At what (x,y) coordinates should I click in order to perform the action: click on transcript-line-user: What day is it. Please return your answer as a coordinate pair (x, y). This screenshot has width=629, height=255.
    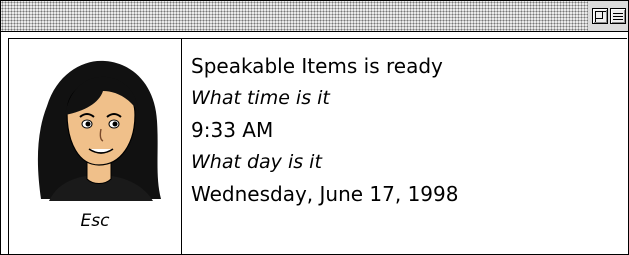
    Looking at the image, I should click on (256, 162).